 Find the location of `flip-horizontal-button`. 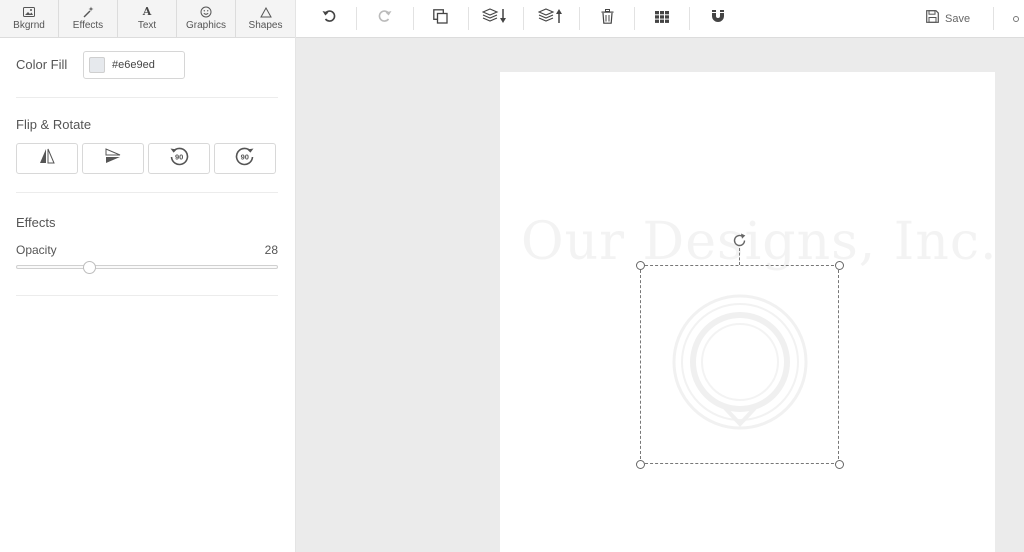

flip-horizontal-button is located at coordinates (47, 158).